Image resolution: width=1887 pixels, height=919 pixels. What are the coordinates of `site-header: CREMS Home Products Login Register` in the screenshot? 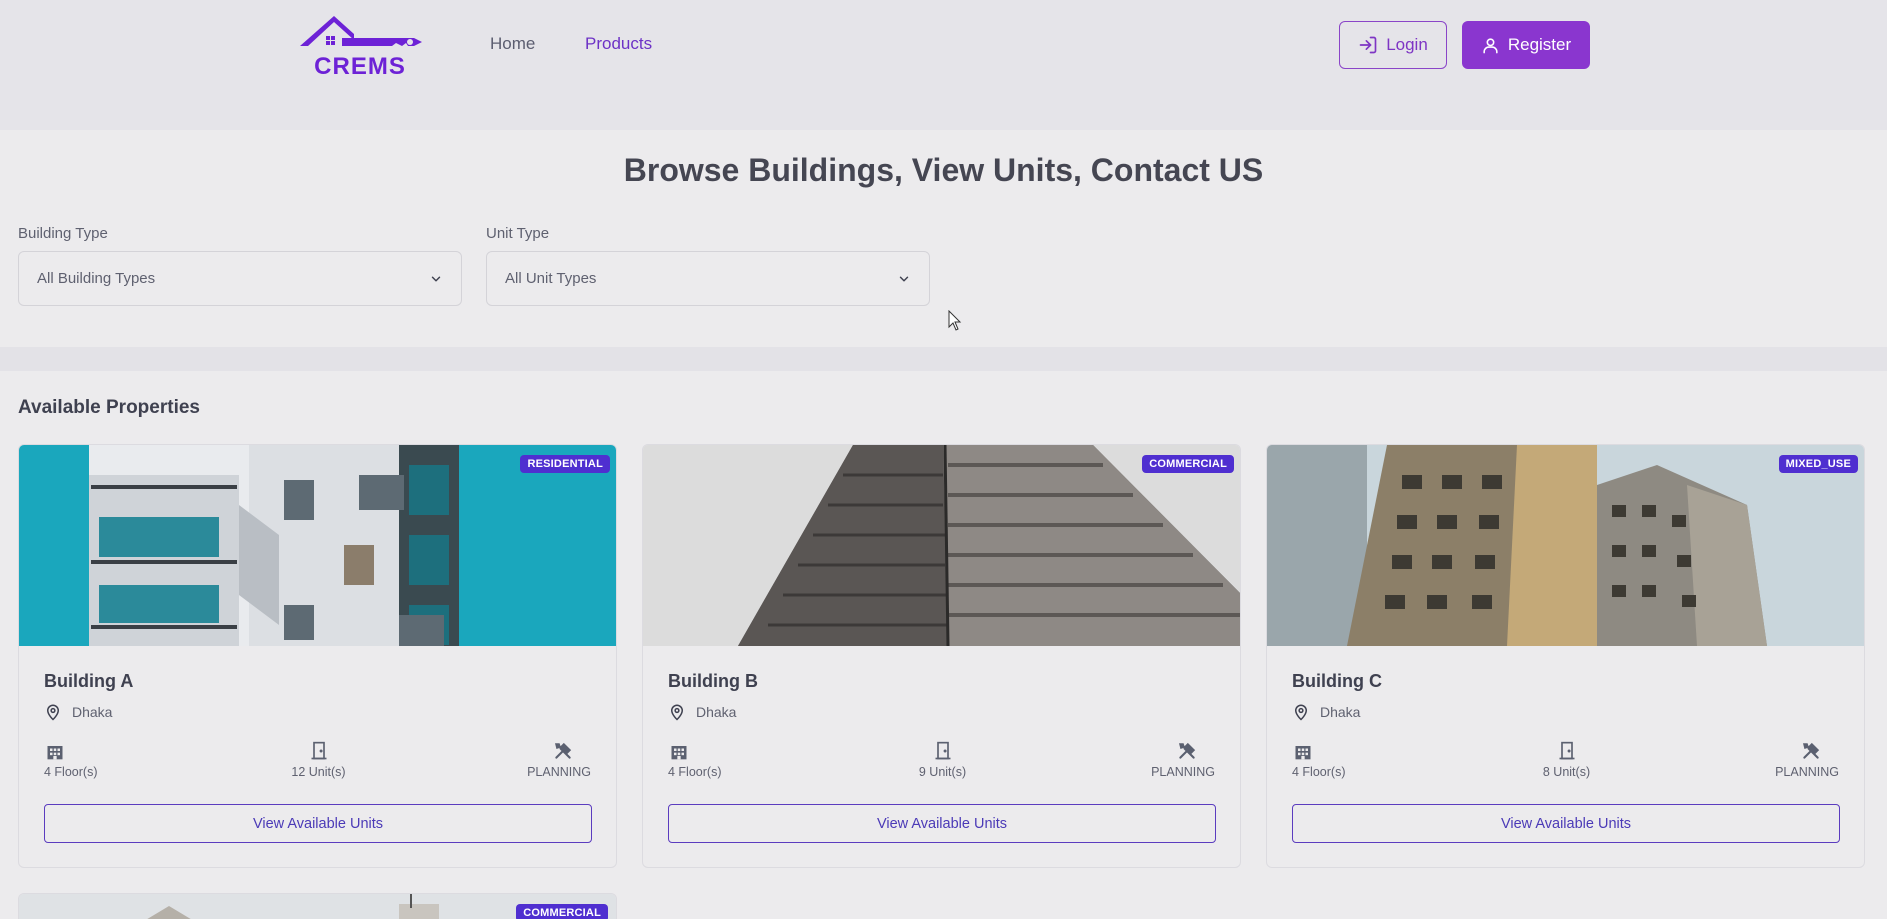 It's located at (943, 65).